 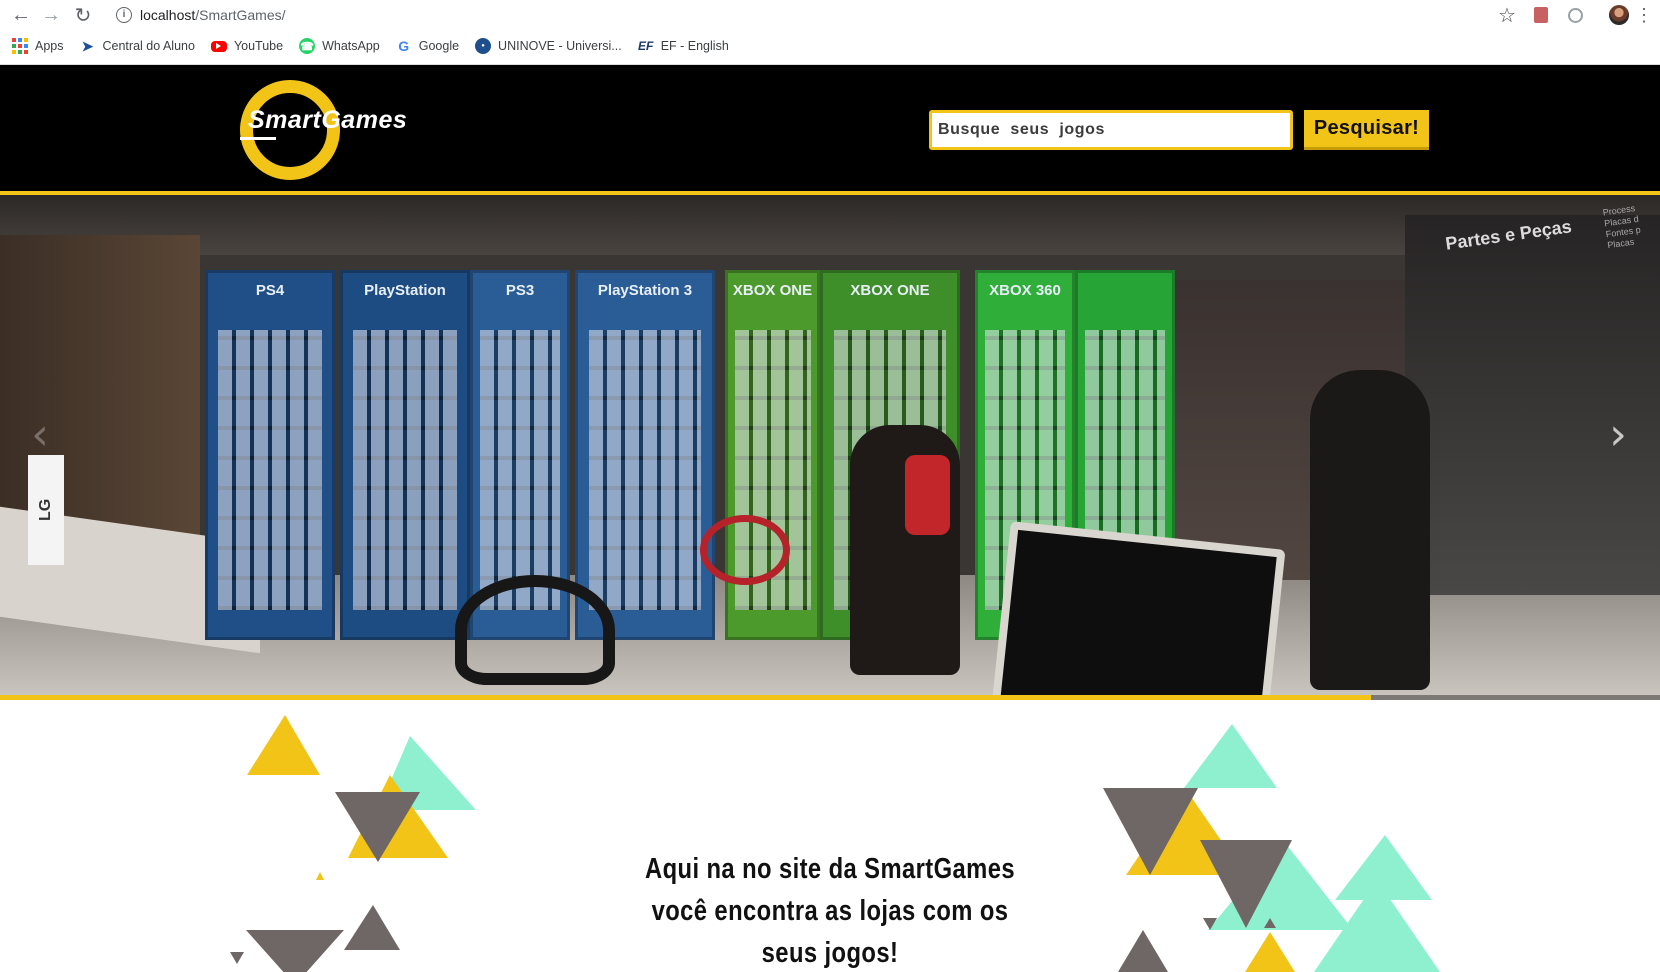 I want to click on bookmark-label: EF - English, so click(x=694, y=46).